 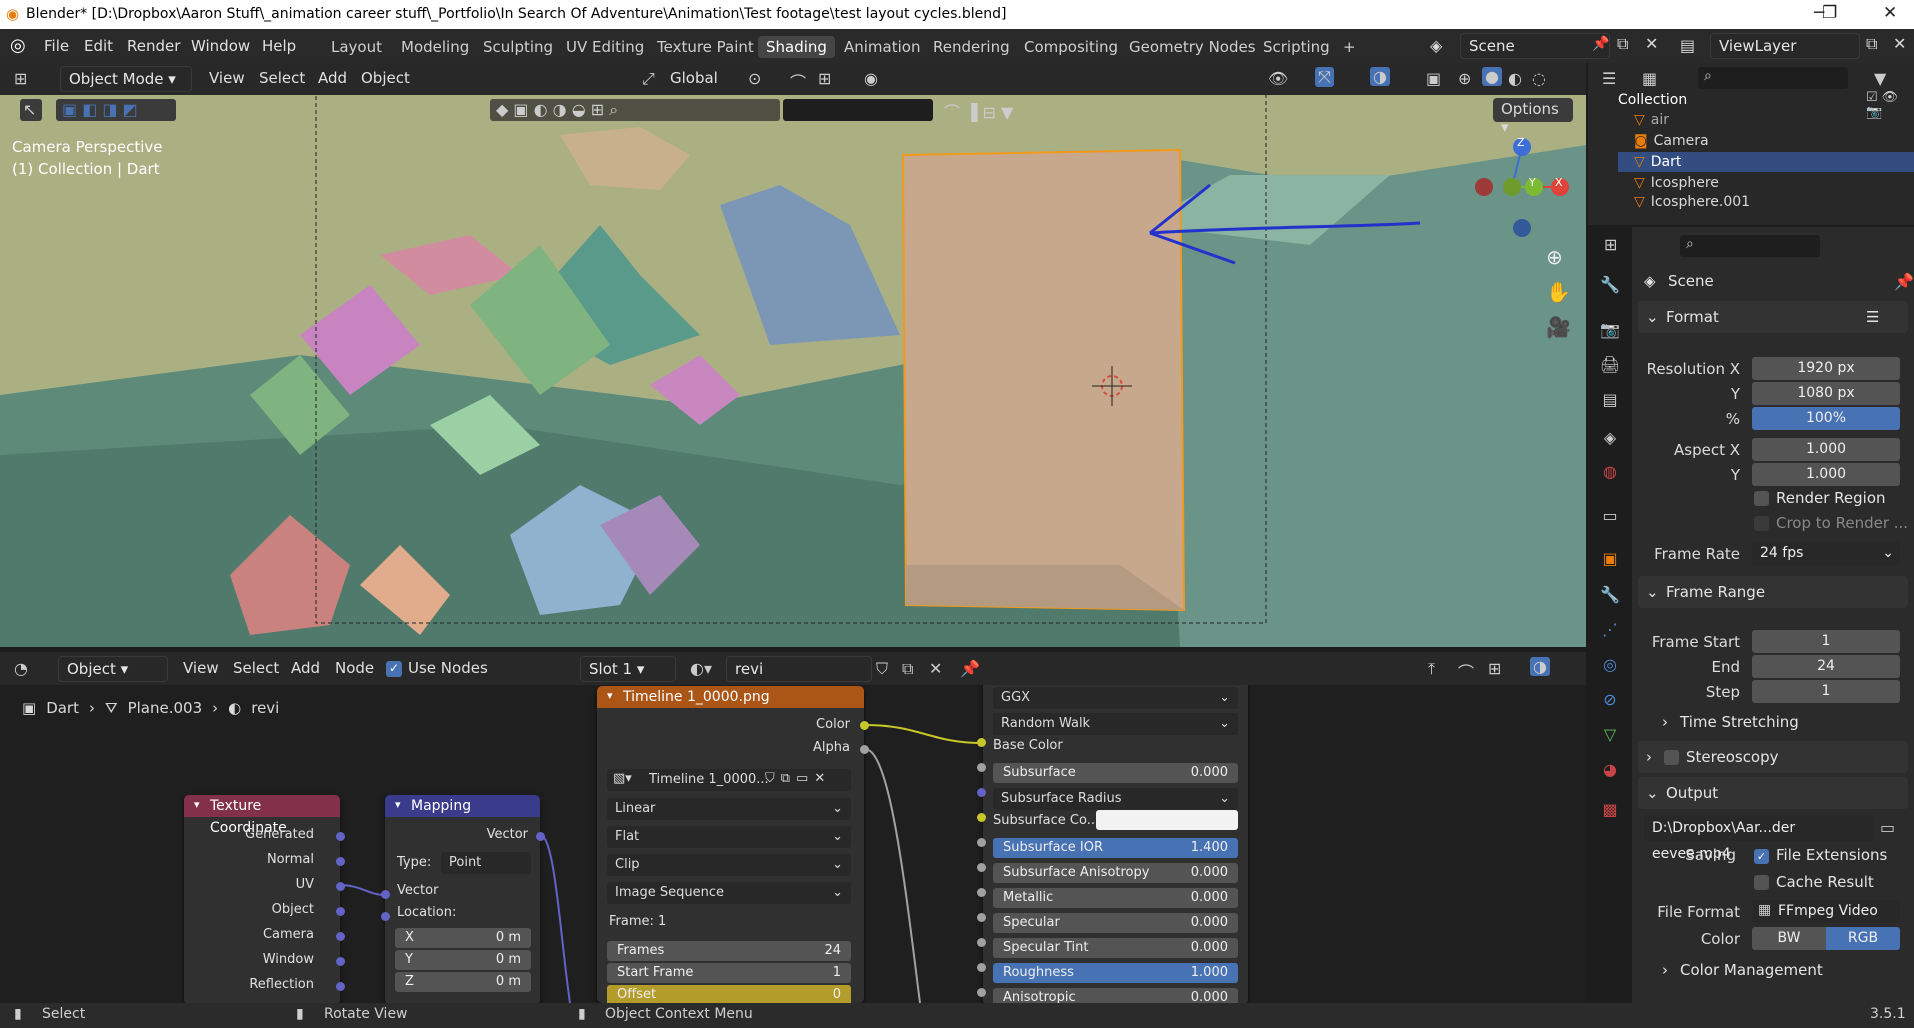 I want to click on viewport-menu-add: Add, so click(x=332, y=78).